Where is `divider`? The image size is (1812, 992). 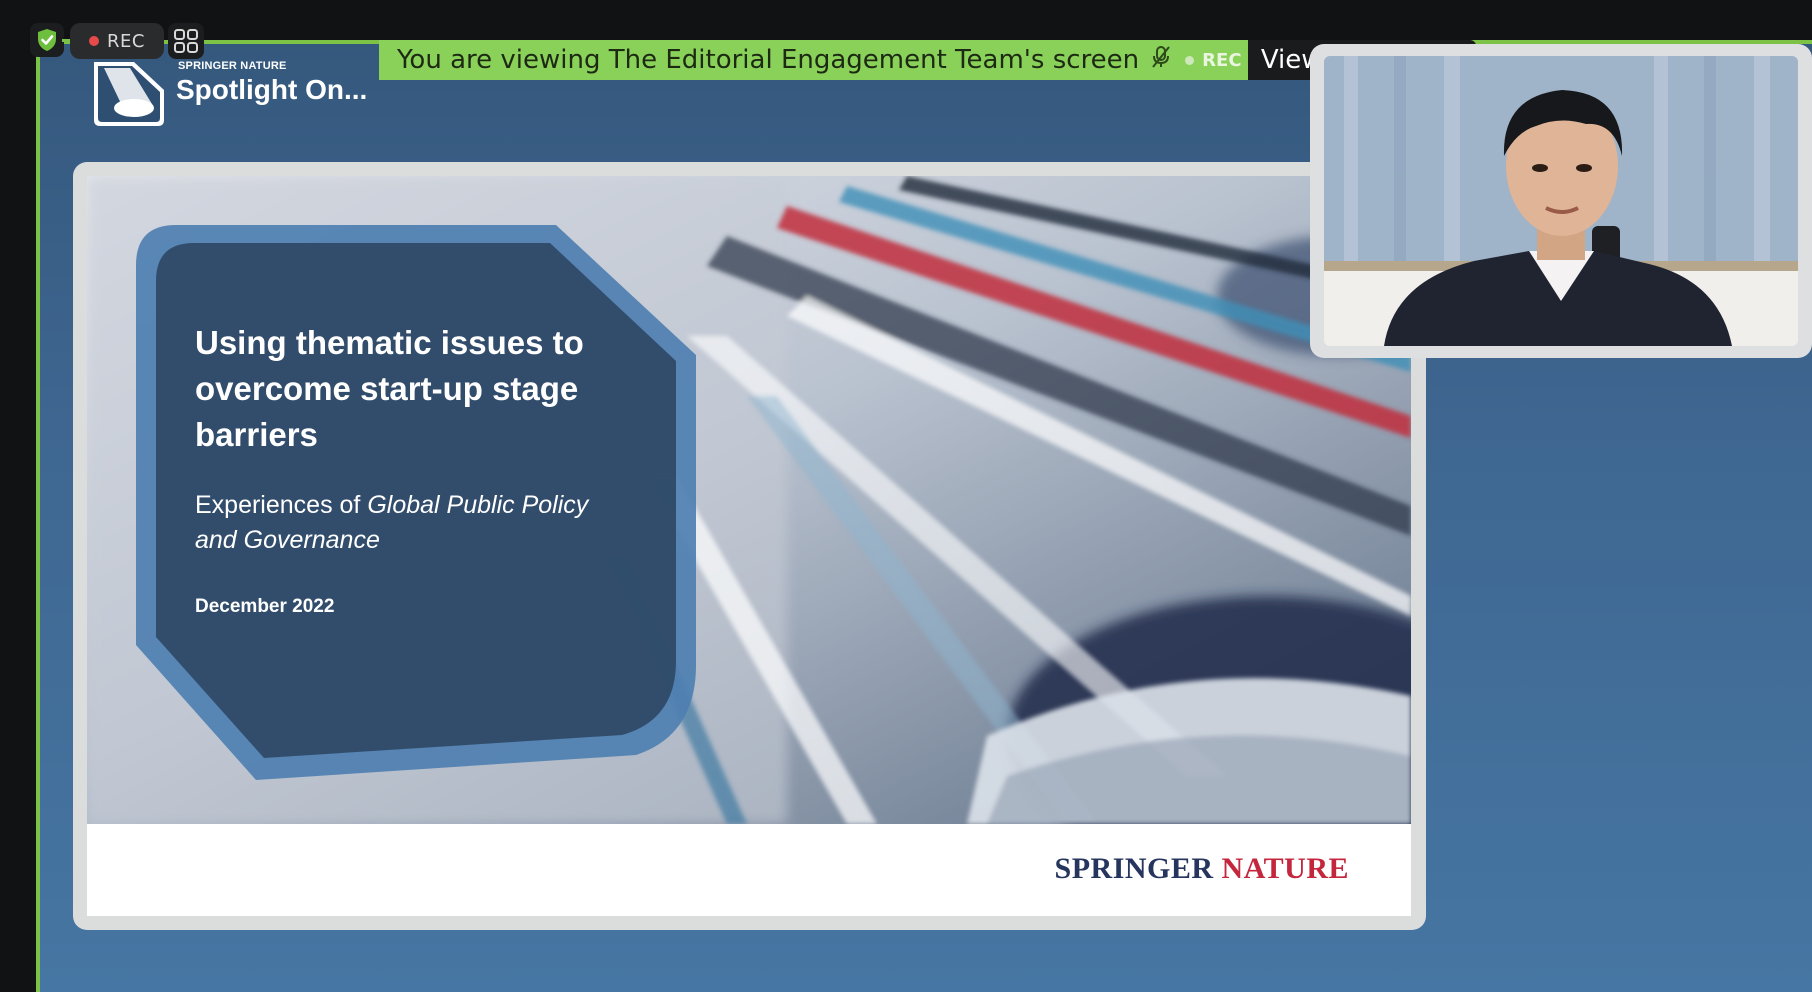
divider is located at coordinates (66, 40).